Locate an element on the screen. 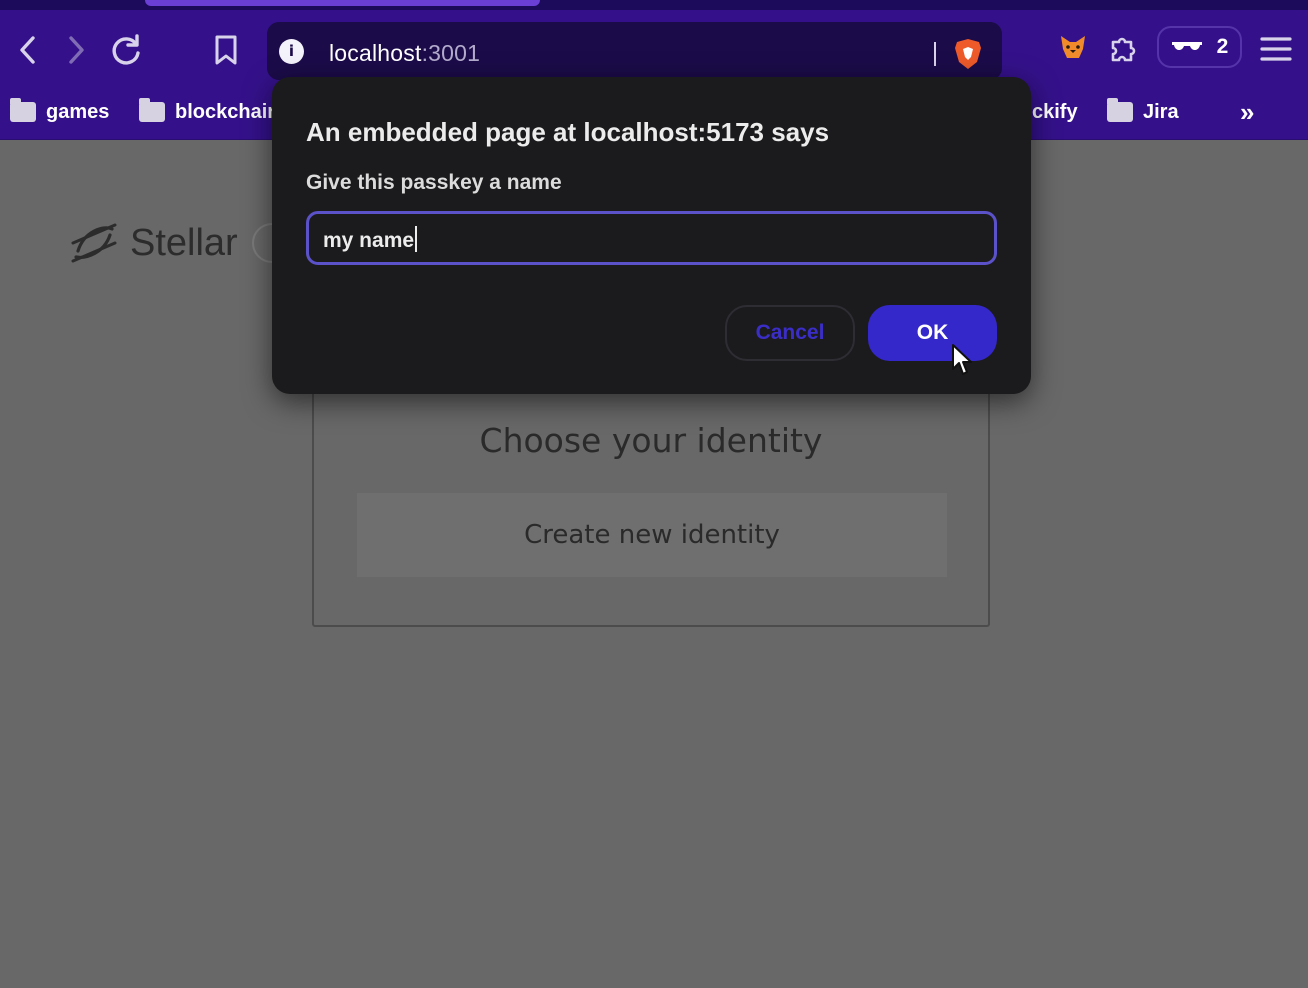 The height and width of the screenshot is (988, 1308). bookmark-label: Jira is located at coordinates (1161, 111).